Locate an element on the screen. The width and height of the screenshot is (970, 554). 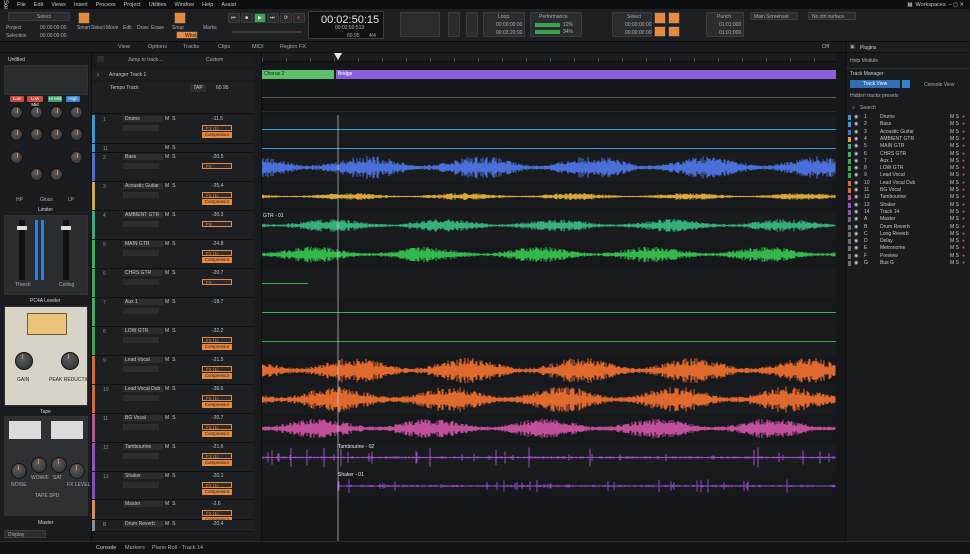
snap-value: Whole is located at coordinates (187, 35).